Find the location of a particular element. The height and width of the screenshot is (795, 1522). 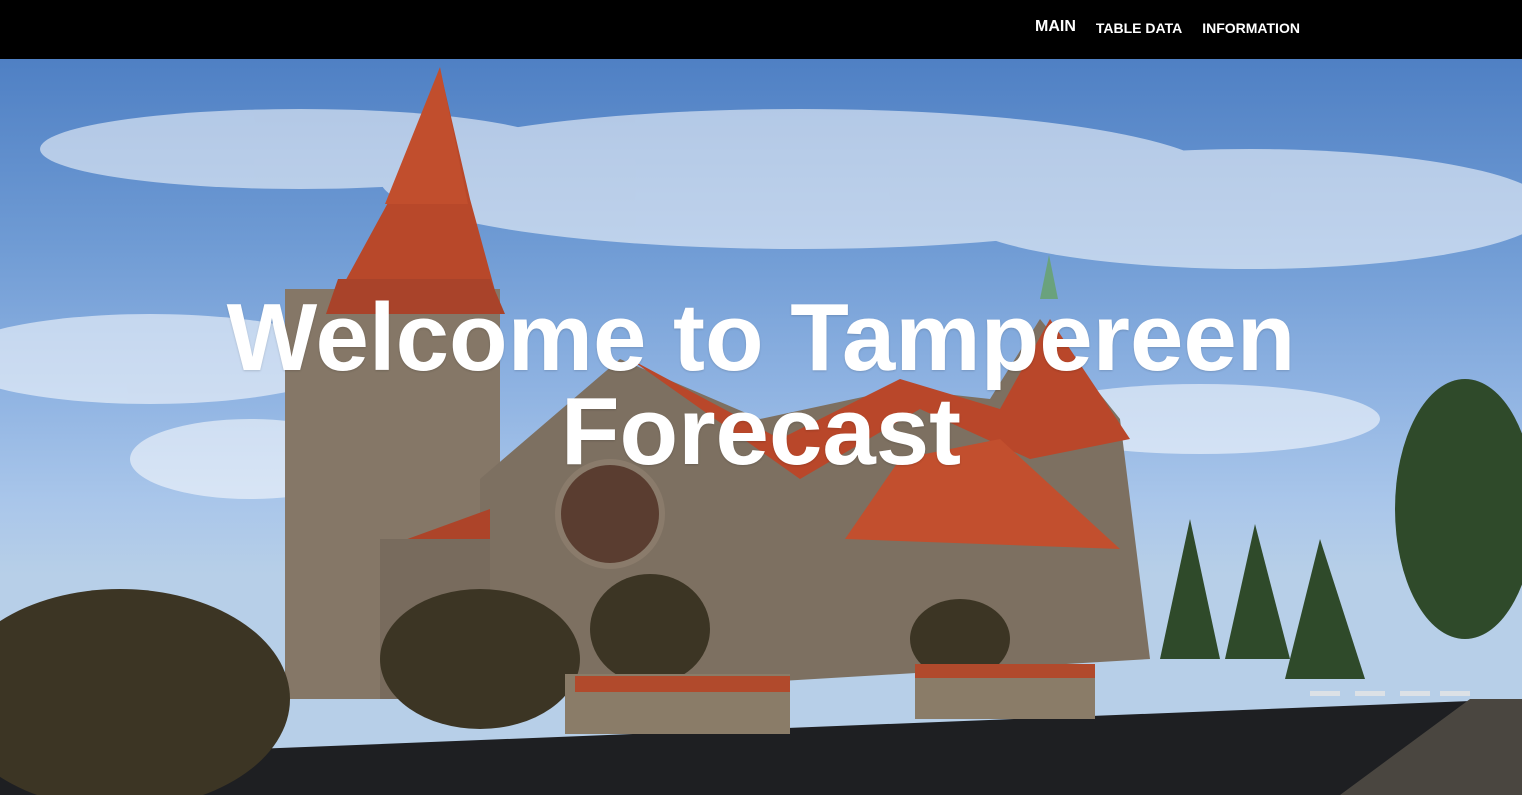

nav-main: MAIN is located at coordinates (1055, 27).